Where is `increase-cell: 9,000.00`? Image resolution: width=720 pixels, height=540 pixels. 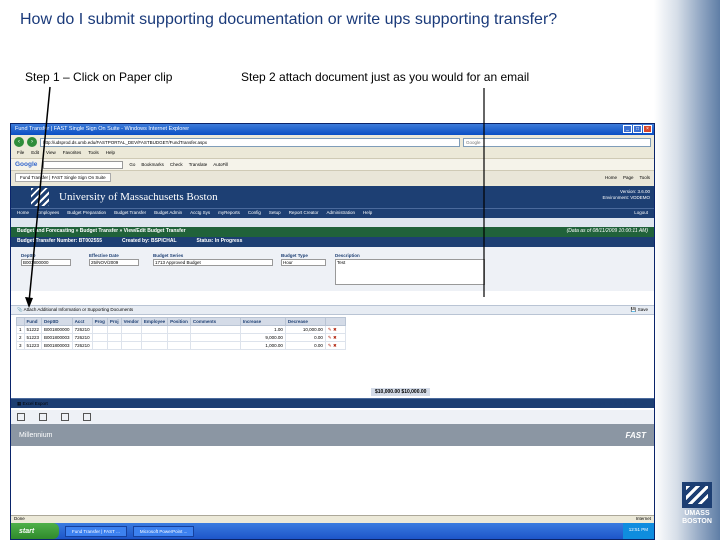 increase-cell: 9,000.00 is located at coordinates (262, 337).